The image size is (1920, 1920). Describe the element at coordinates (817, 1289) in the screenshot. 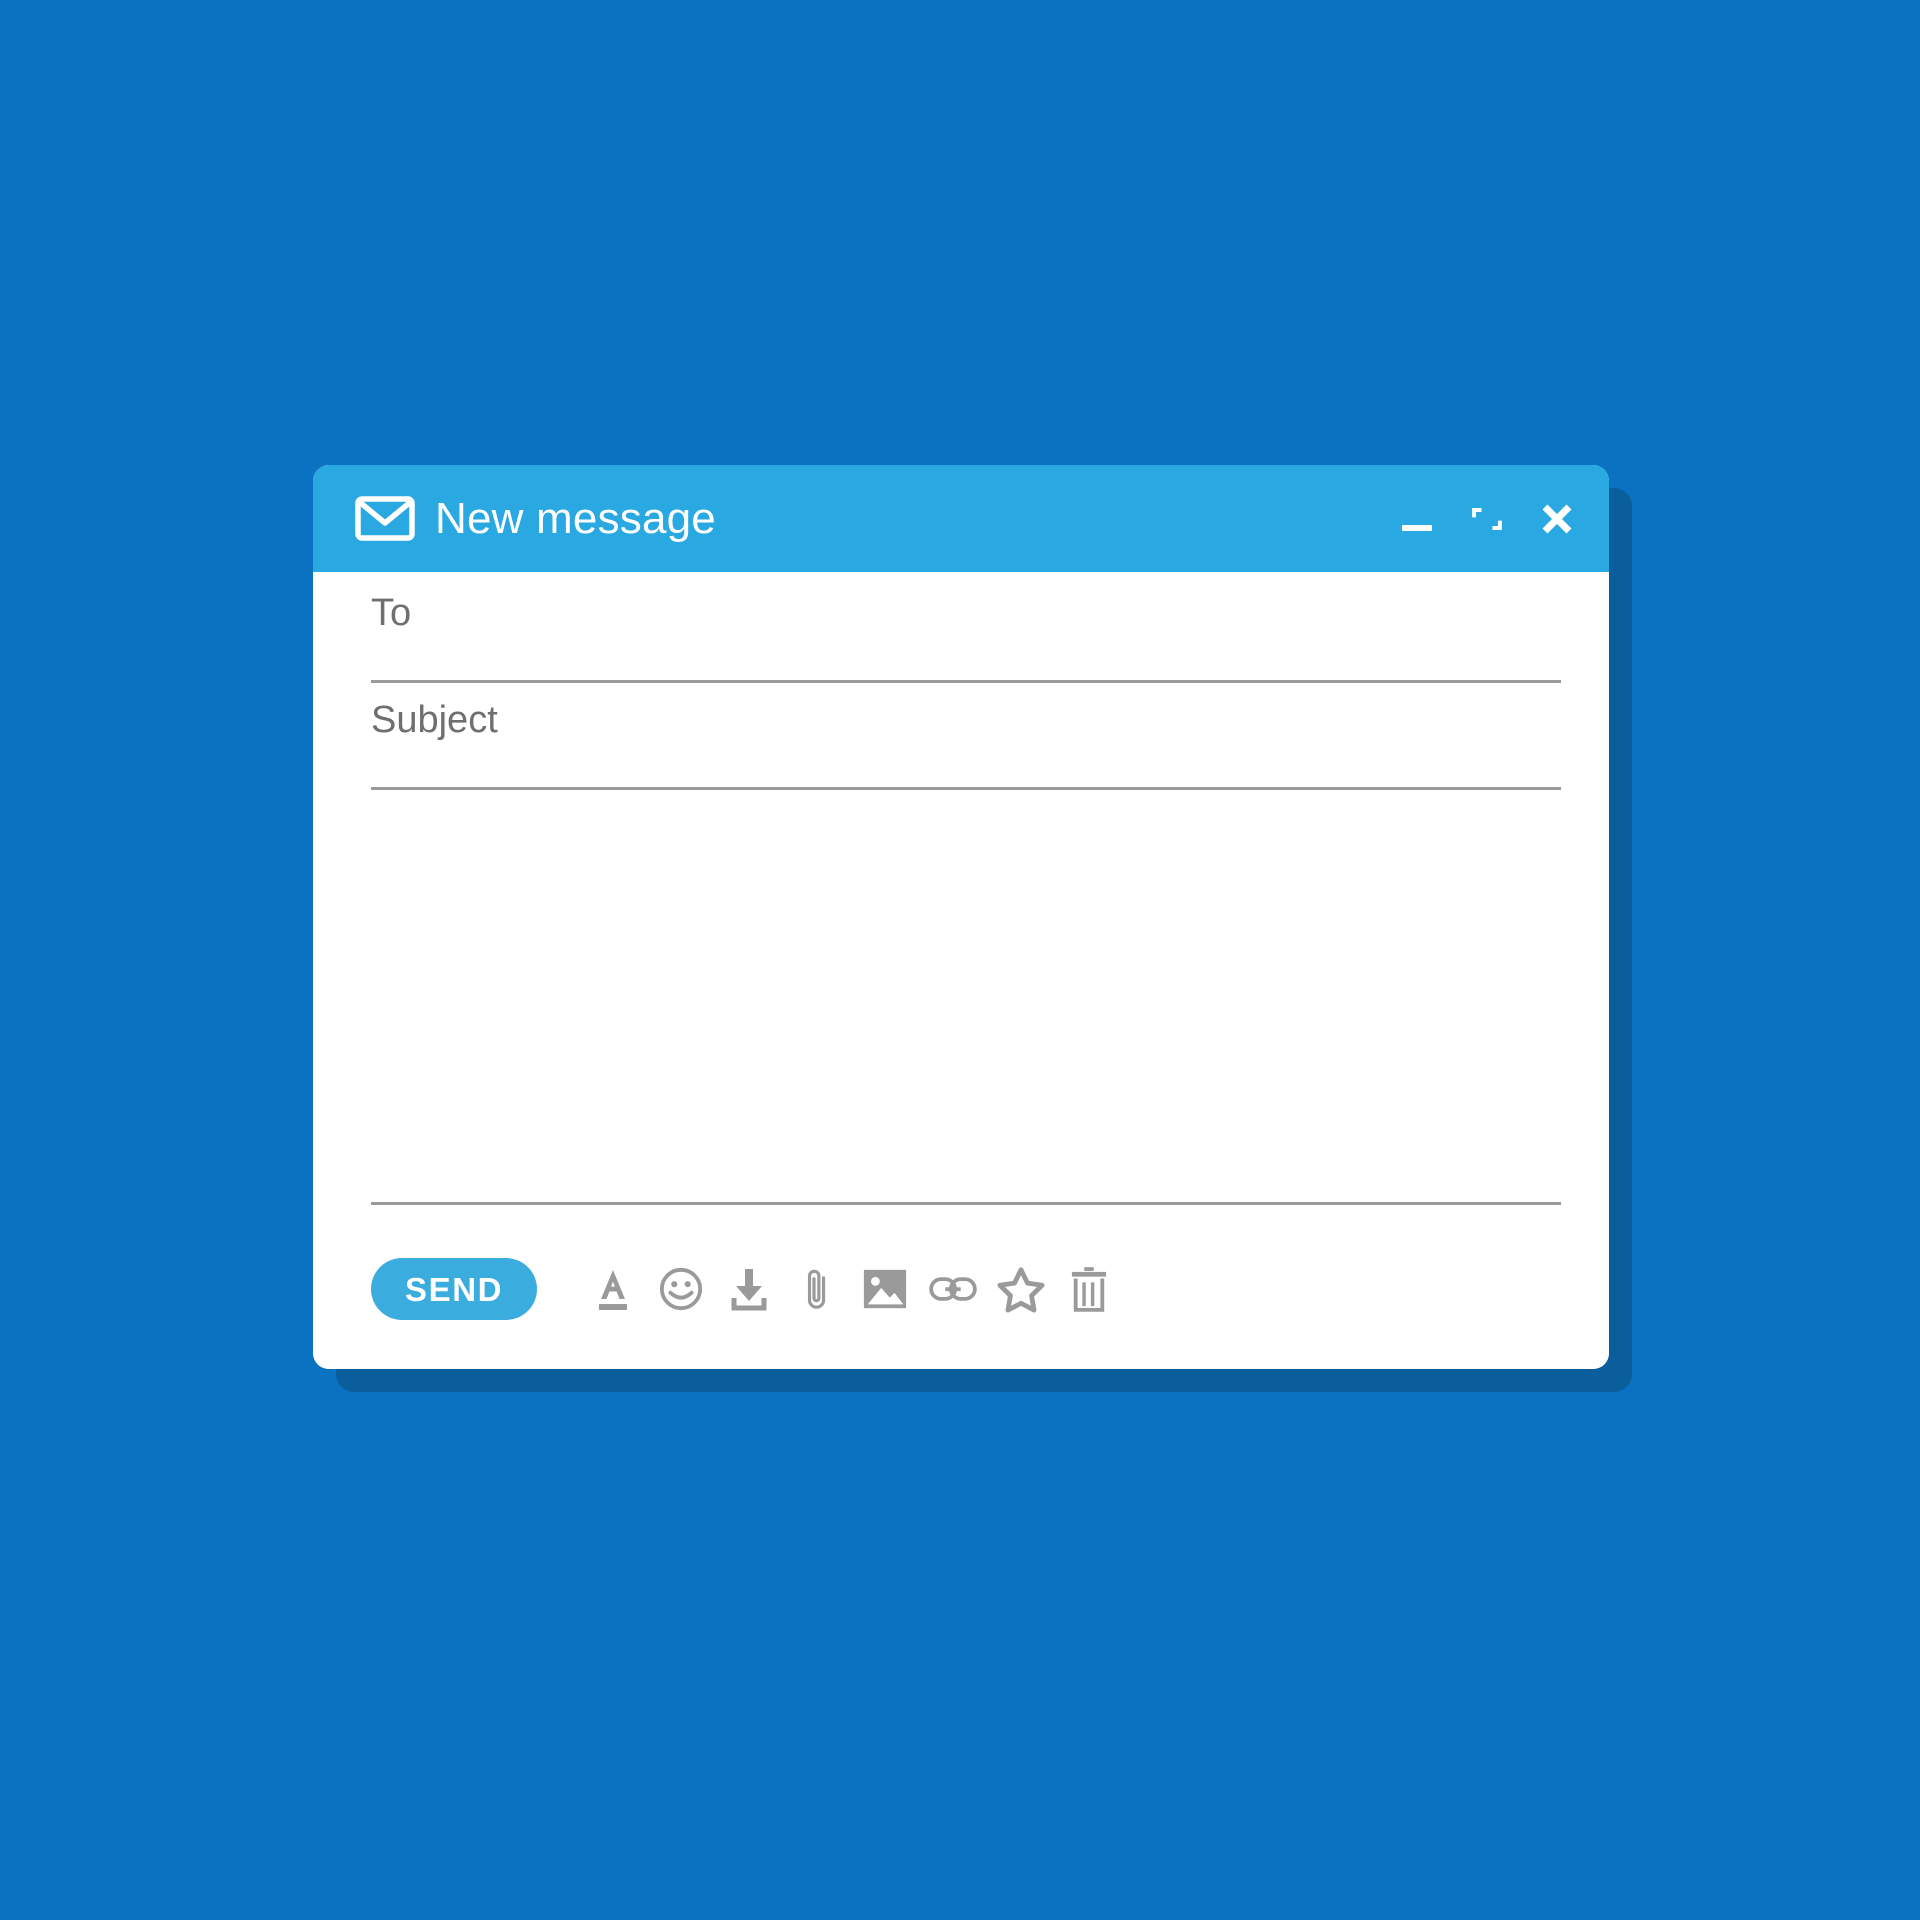

I see `attachment-icon` at that location.